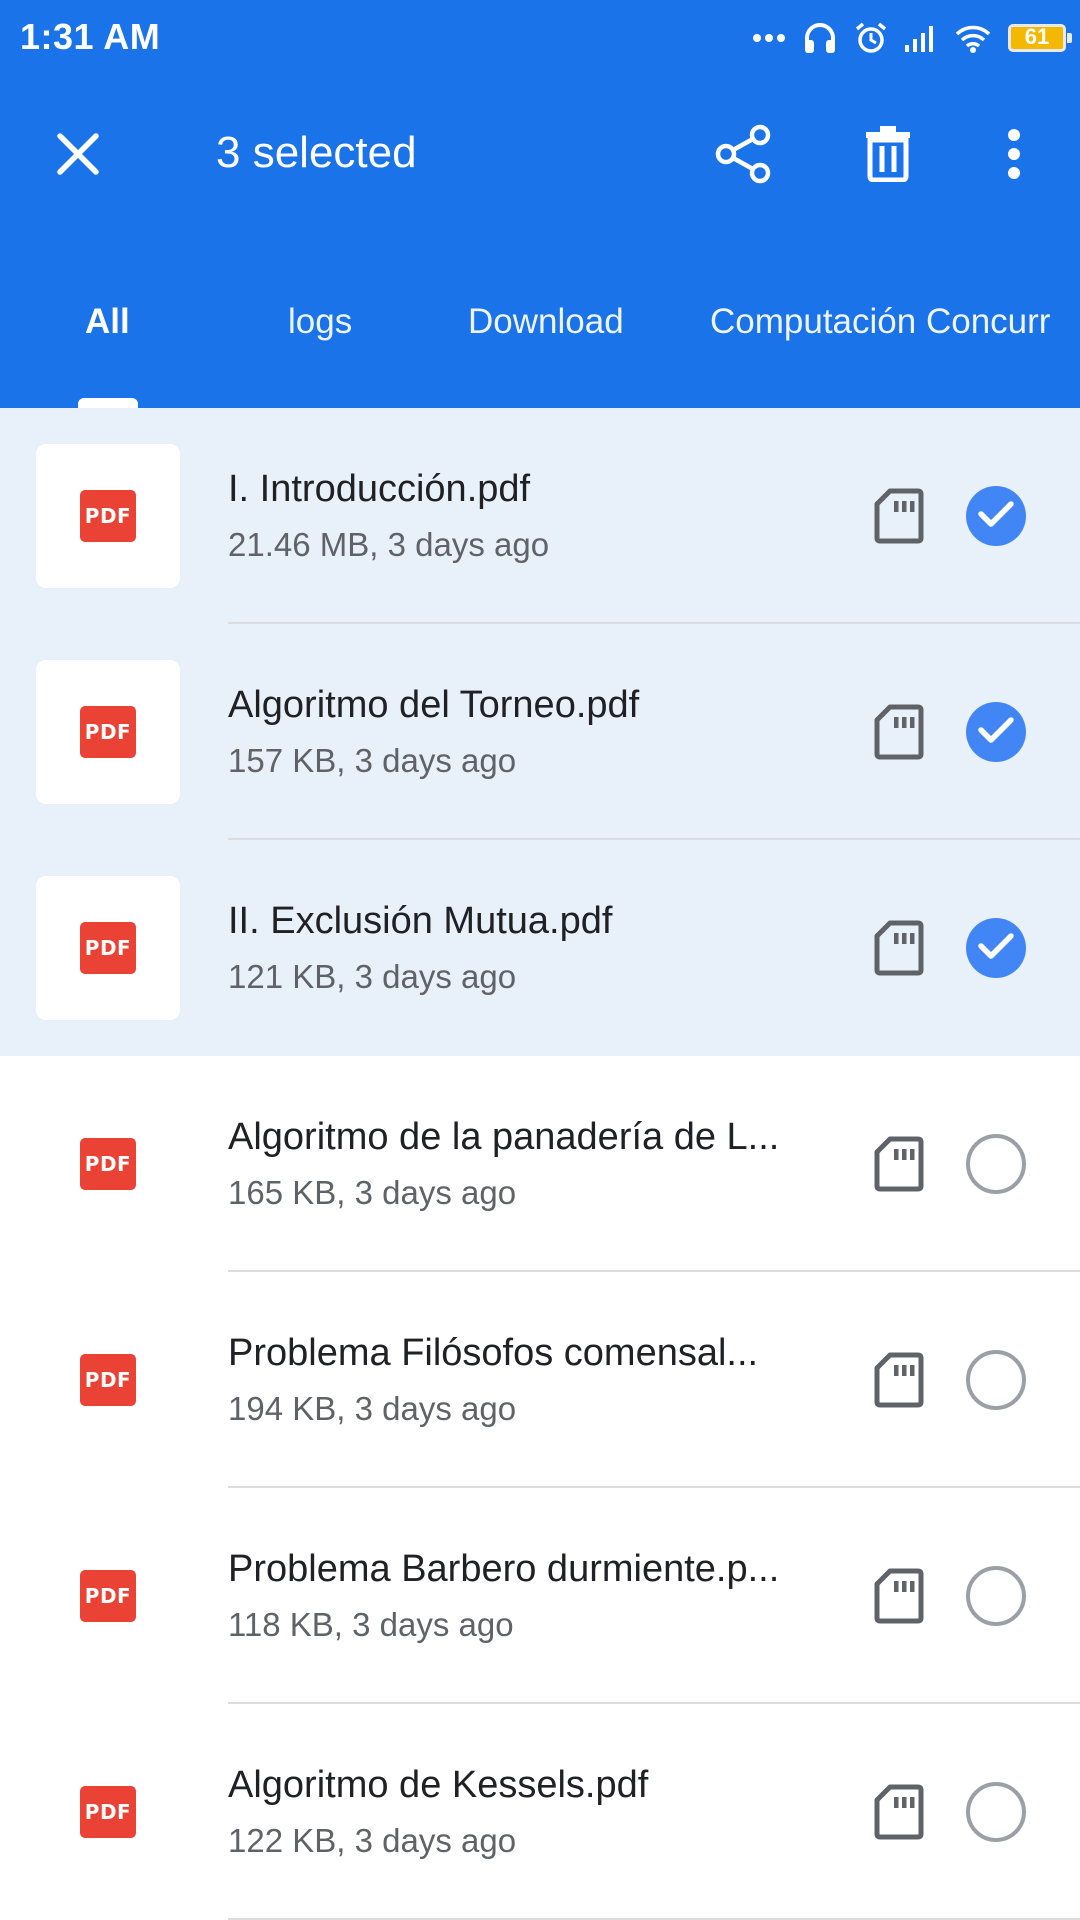 This screenshot has height=1920, width=1080. I want to click on dots-icon, so click(769, 38).